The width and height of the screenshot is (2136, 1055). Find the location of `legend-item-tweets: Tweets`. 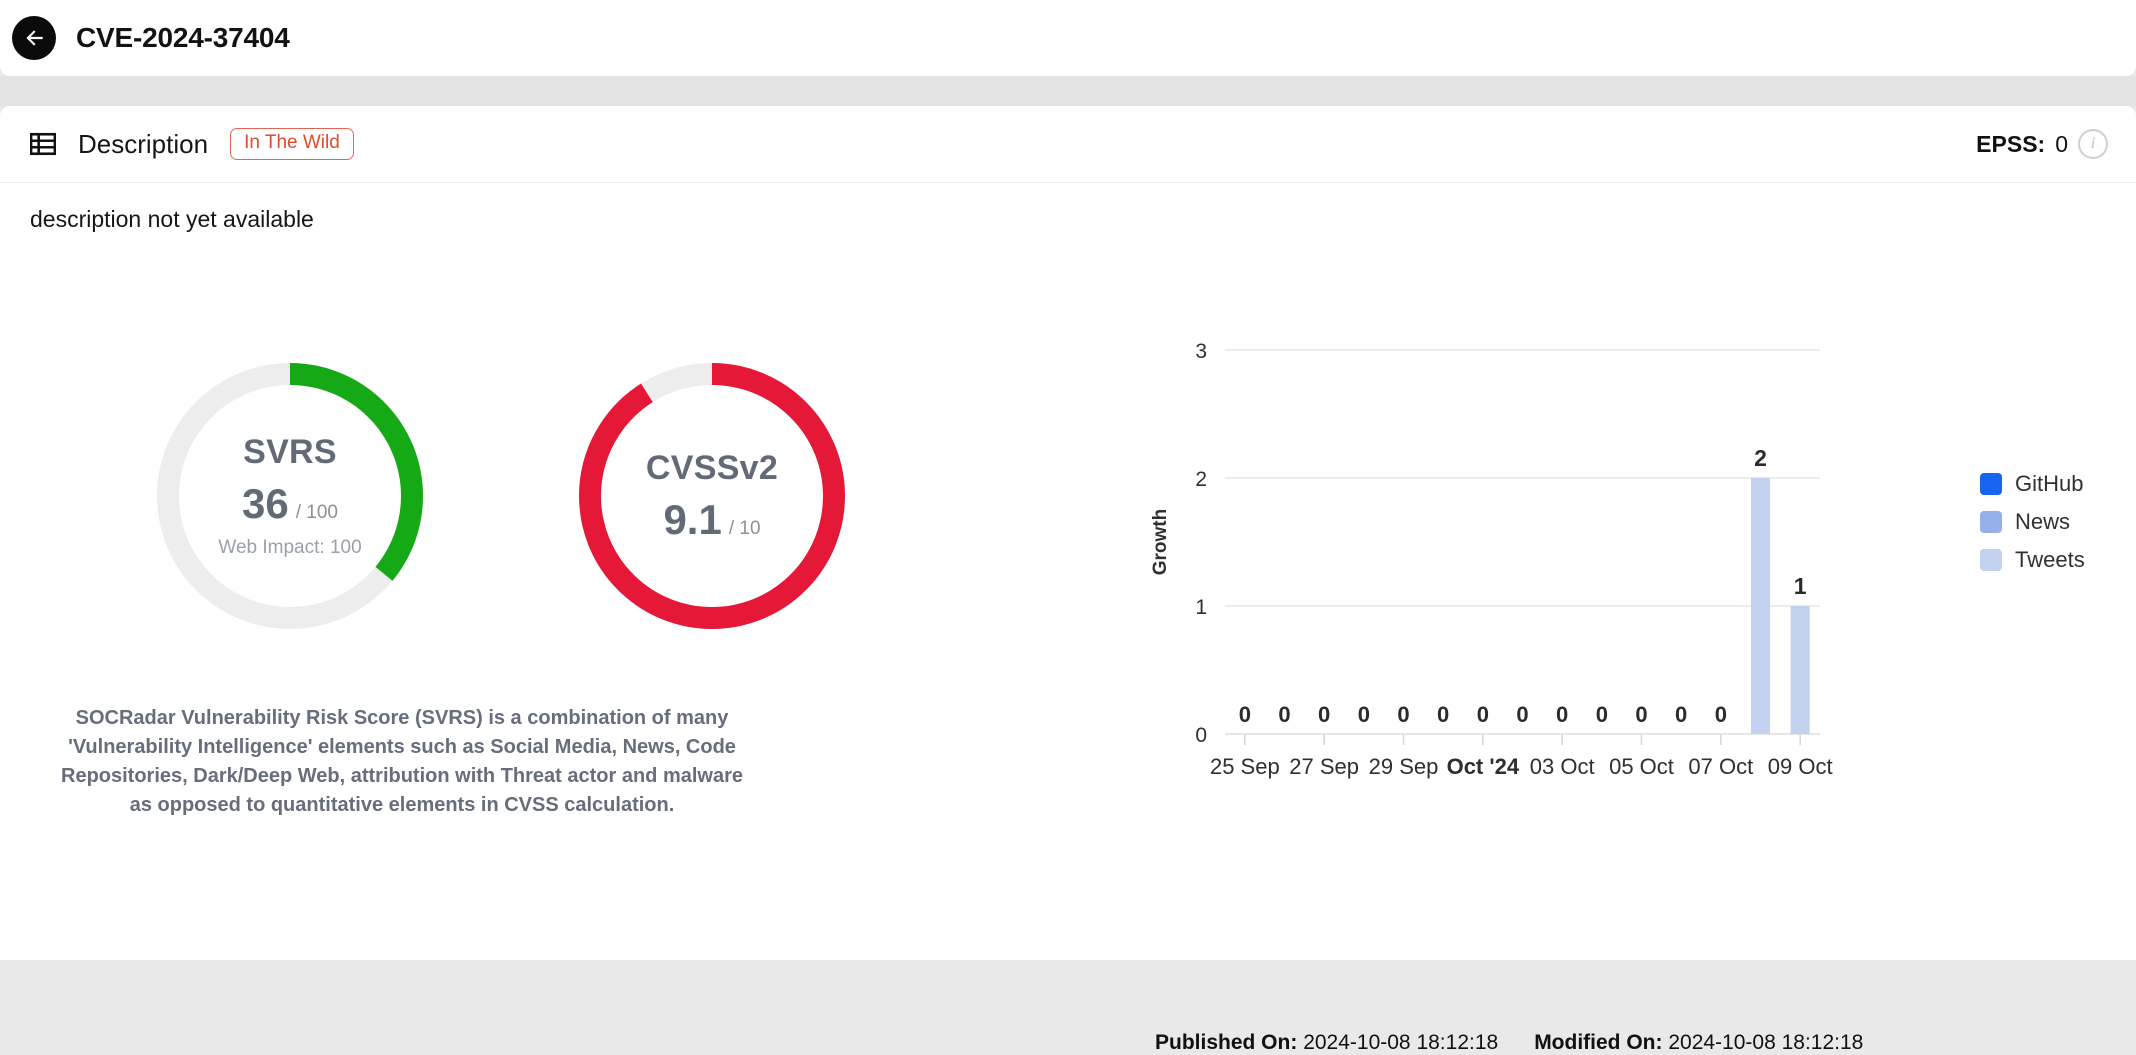

legend-item-tweets: Tweets is located at coordinates (2032, 560).